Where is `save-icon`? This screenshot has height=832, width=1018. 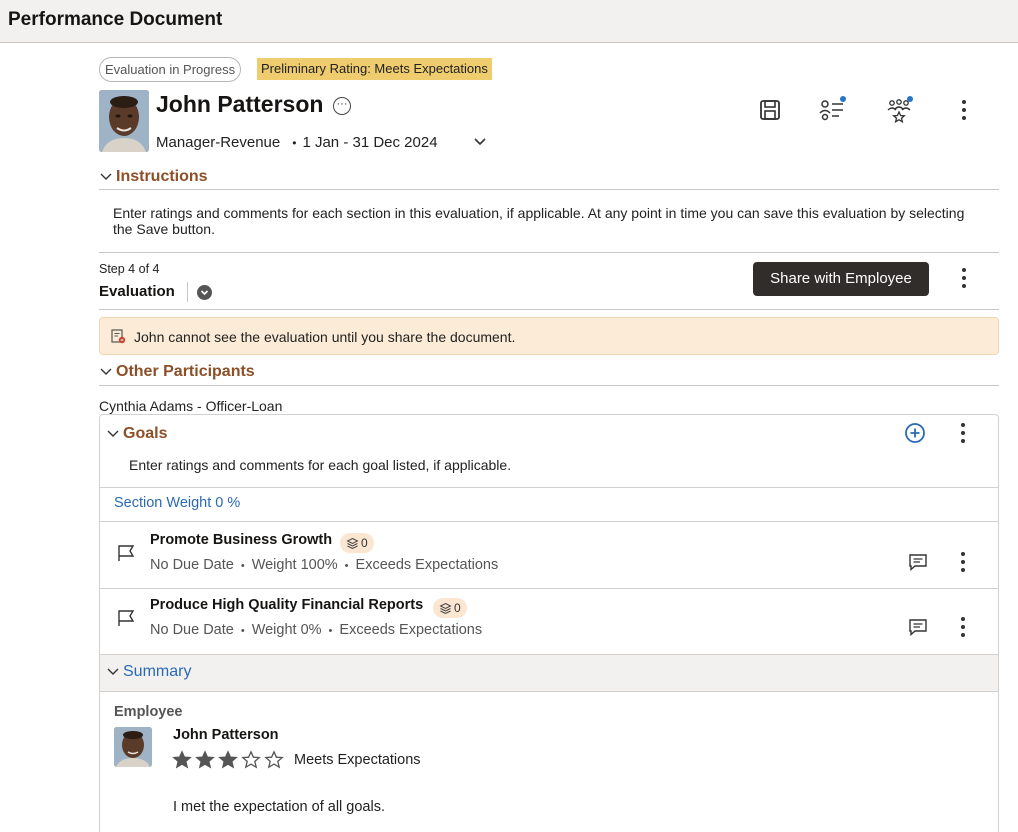 save-icon is located at coordinates (770, 110).